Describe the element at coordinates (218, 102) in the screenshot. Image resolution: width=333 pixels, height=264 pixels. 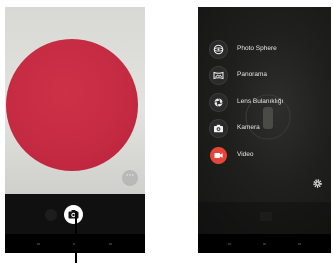
I see `lens-blur-icon` at that location.